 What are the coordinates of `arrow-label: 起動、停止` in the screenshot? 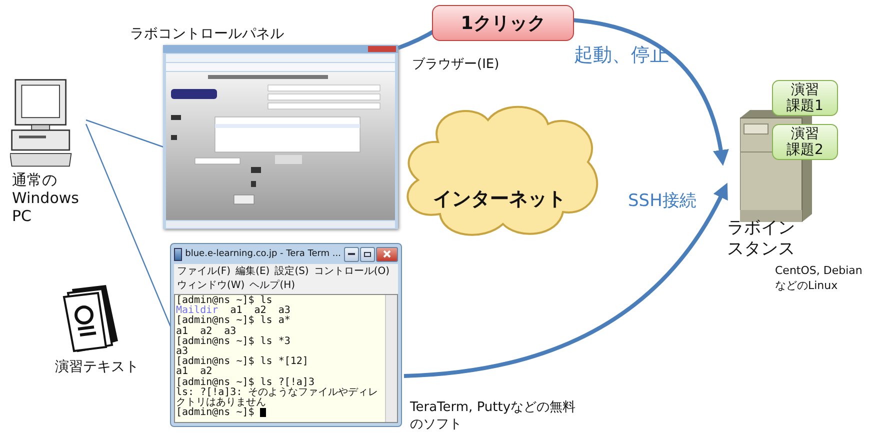 It's located at (621, 55).